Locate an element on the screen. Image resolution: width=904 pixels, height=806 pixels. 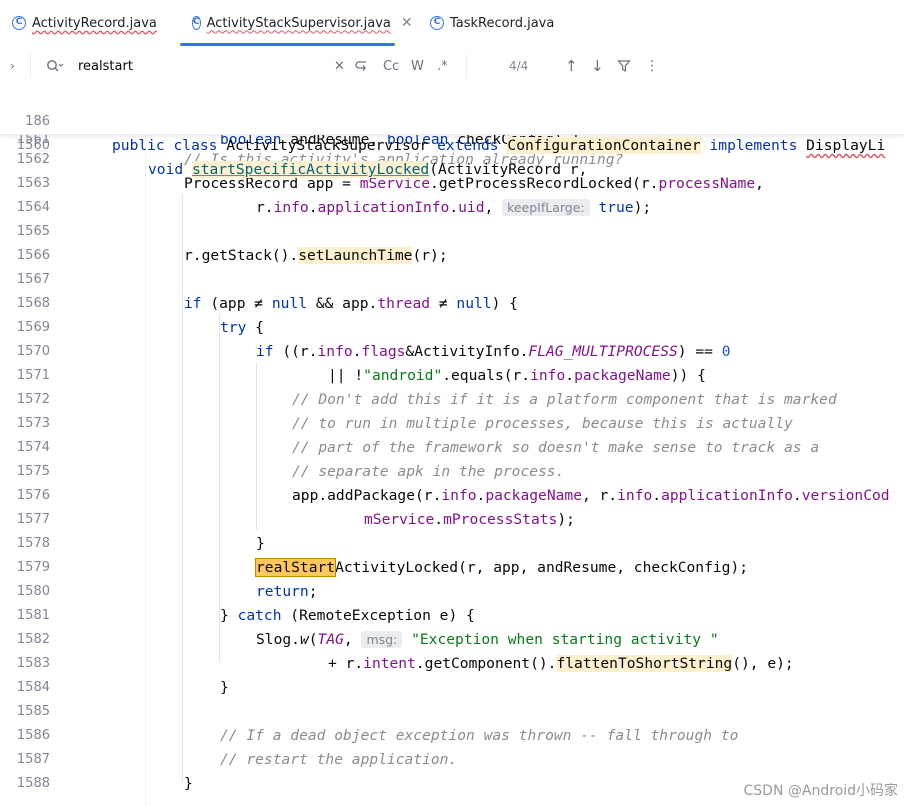
line-number: 1585 is located at coordinates (33, 711).